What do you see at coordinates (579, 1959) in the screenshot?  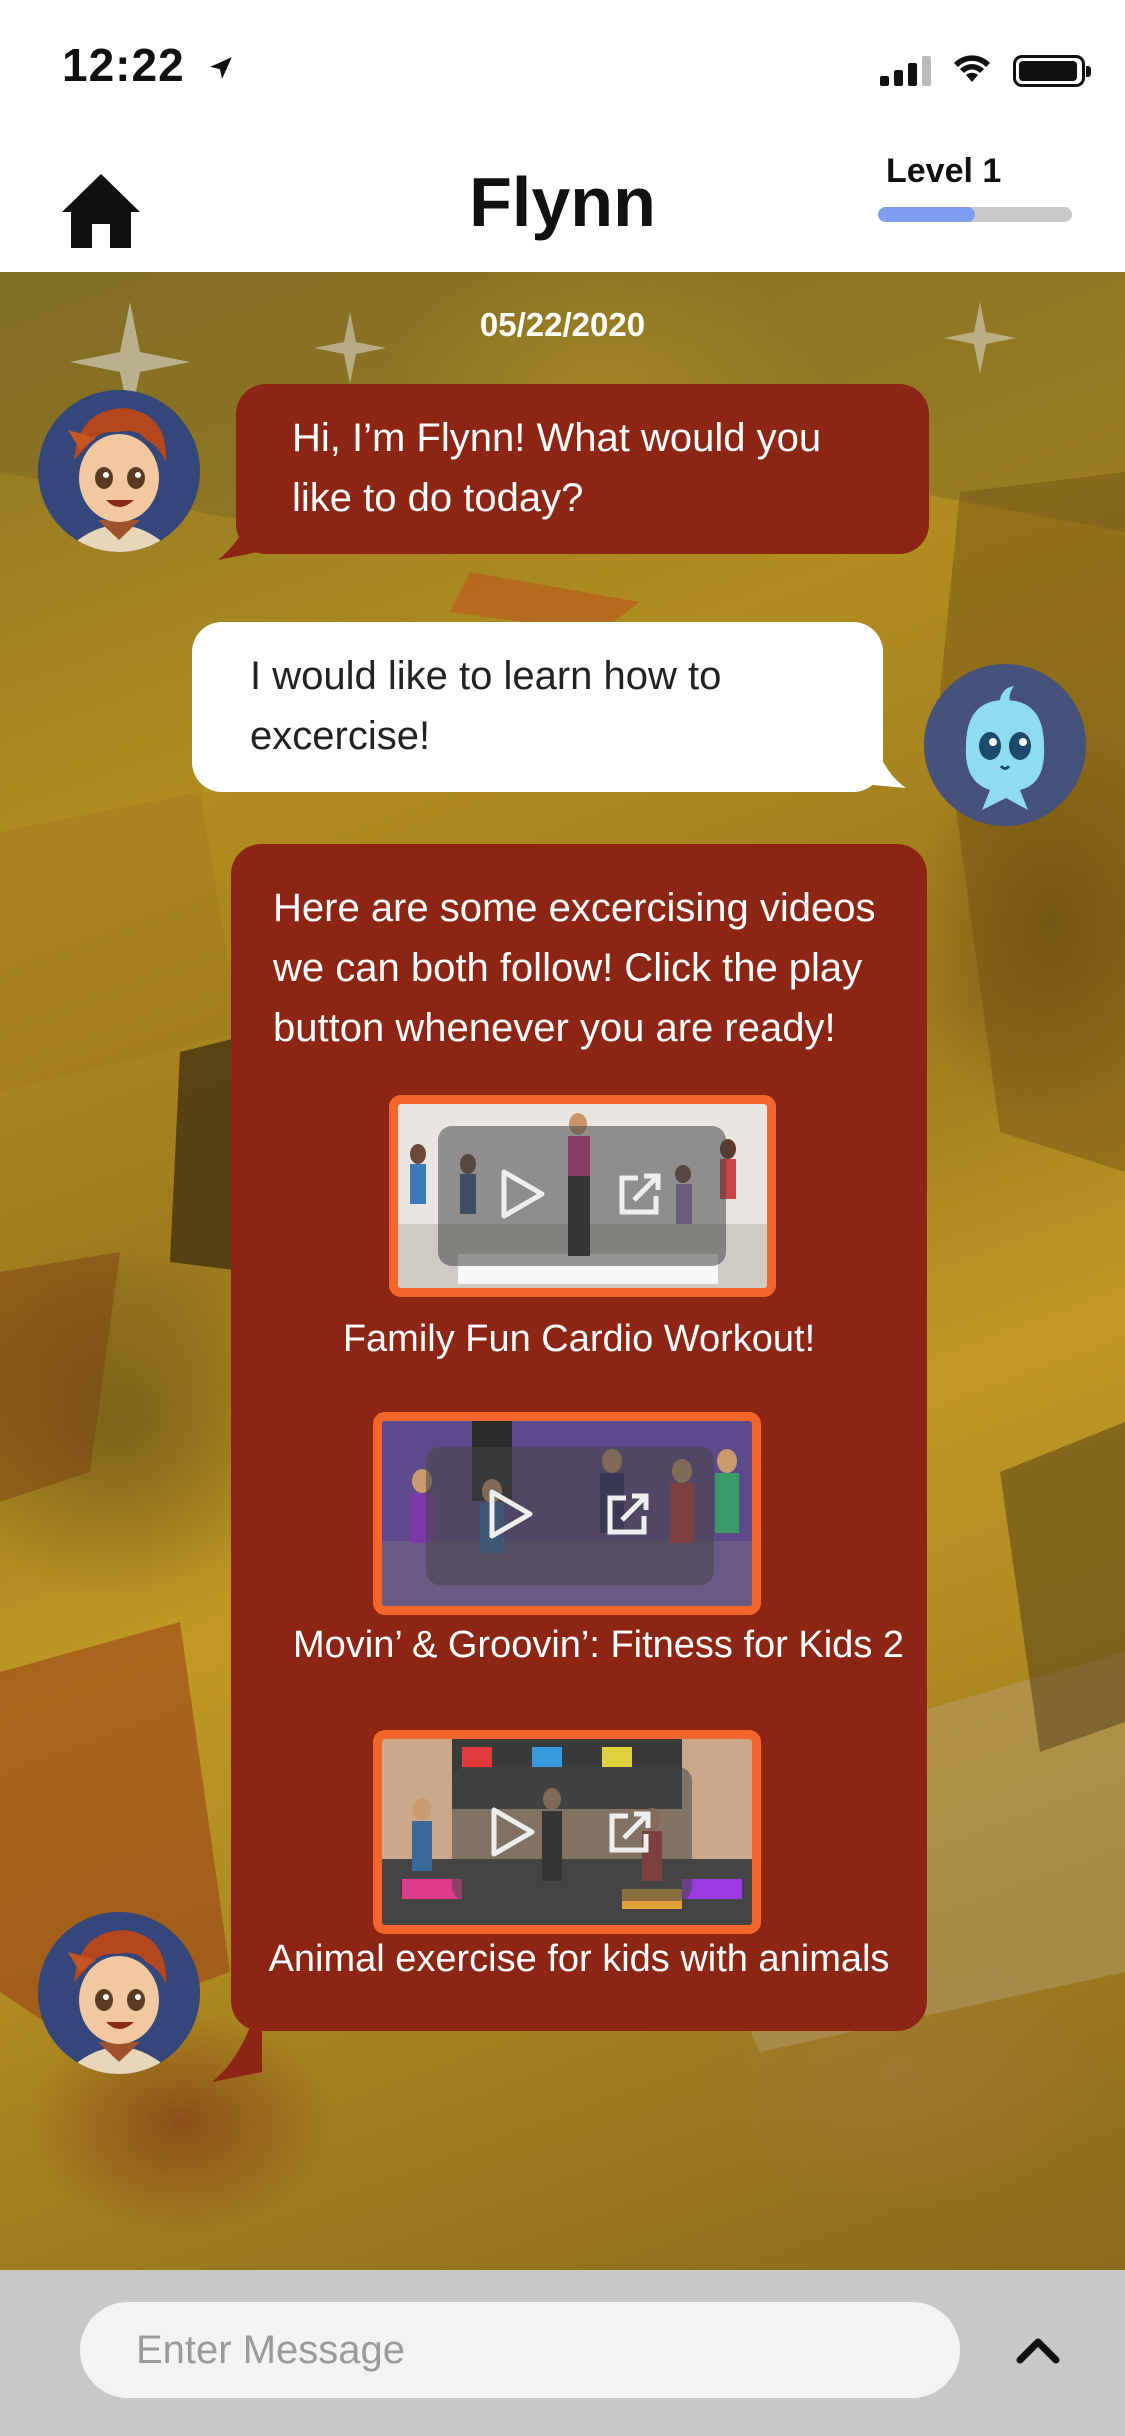 I see `video-title-3: Animal exercise for kids with animals` at bounding box center [579, 1959].